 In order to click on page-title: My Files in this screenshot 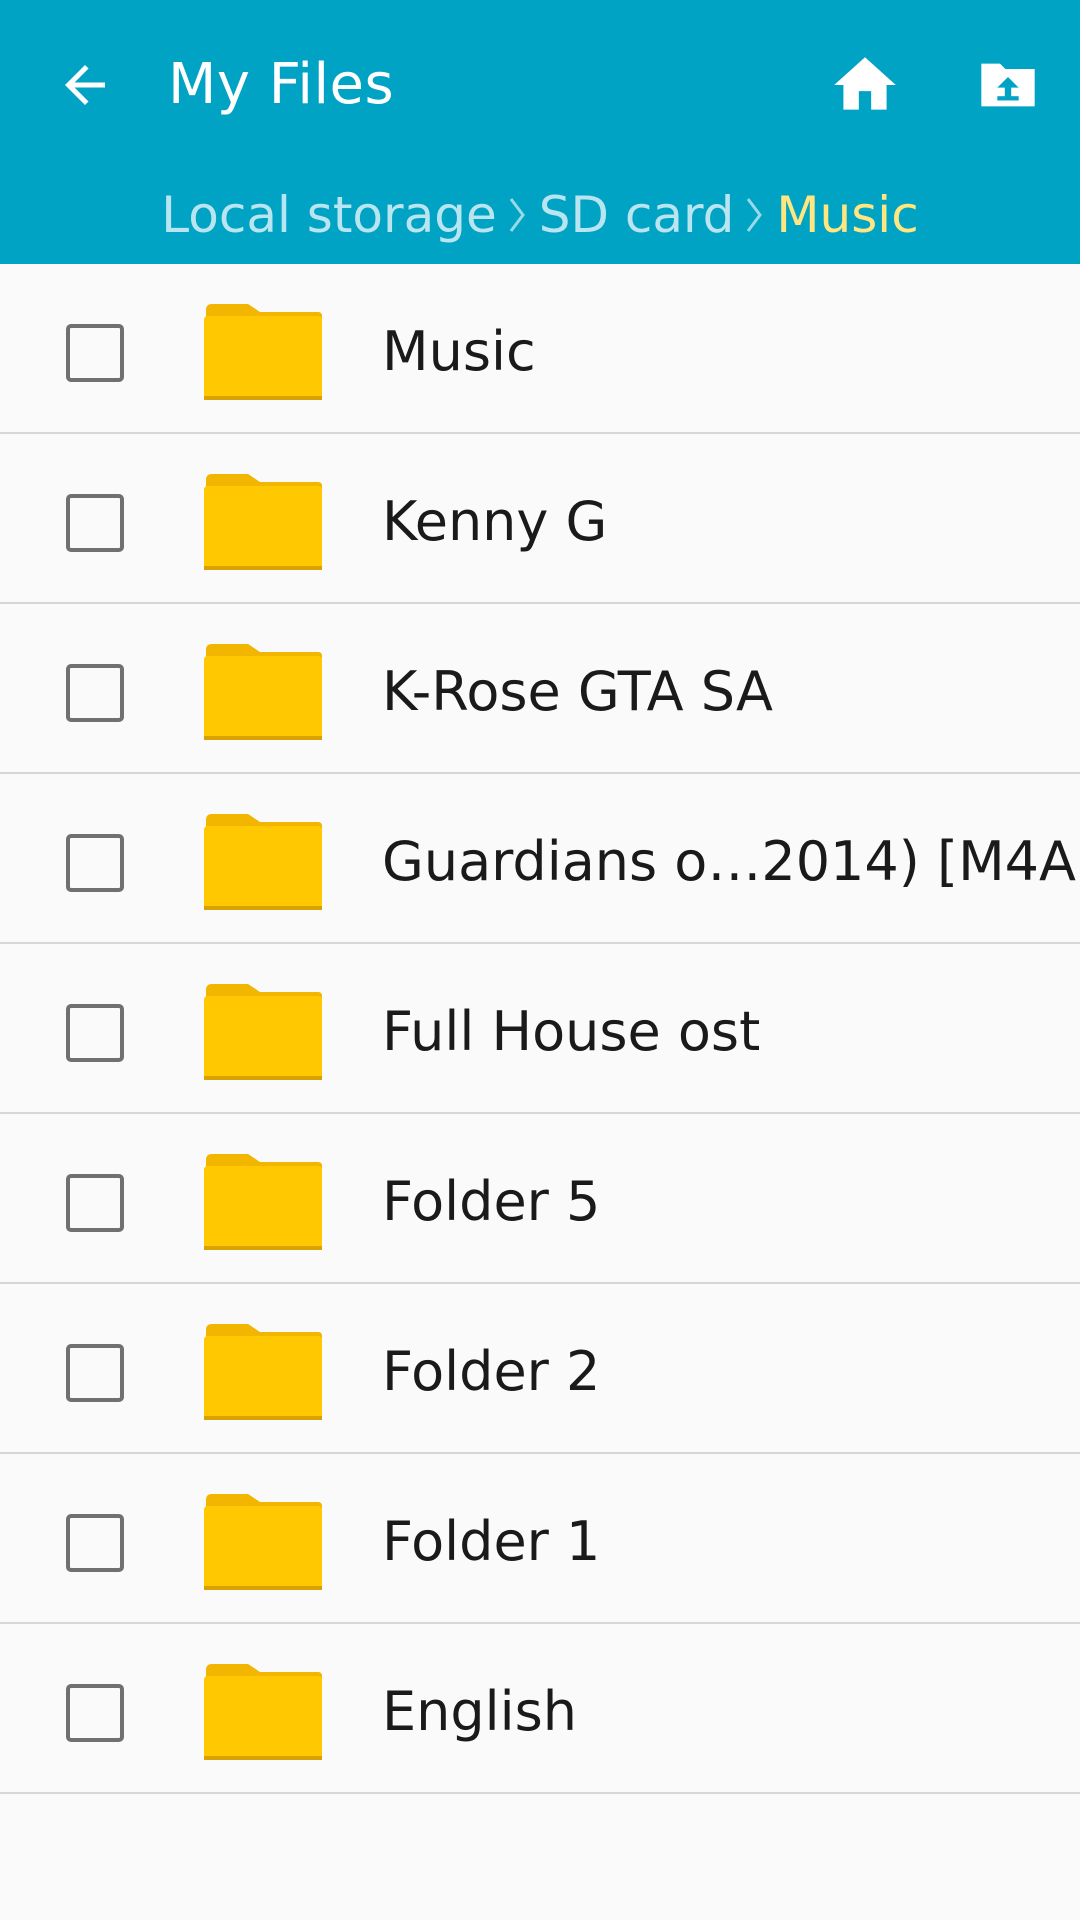, I will do `click(281, 84)`.